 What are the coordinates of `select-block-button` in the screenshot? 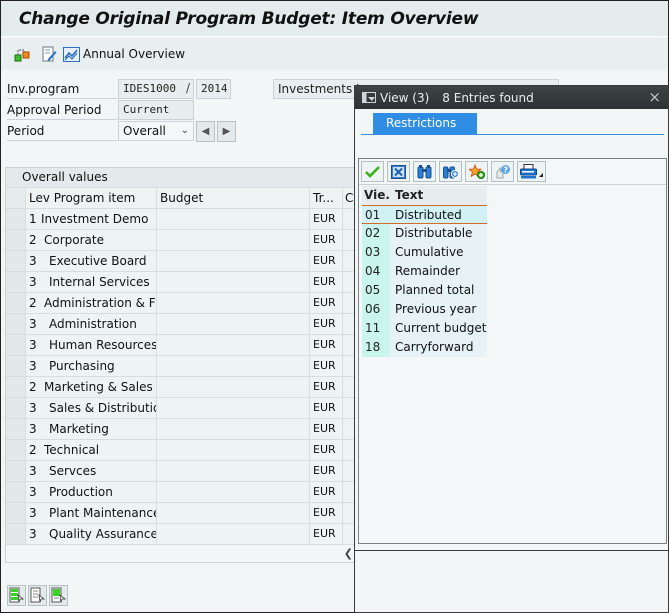 It's located at (58, 595).